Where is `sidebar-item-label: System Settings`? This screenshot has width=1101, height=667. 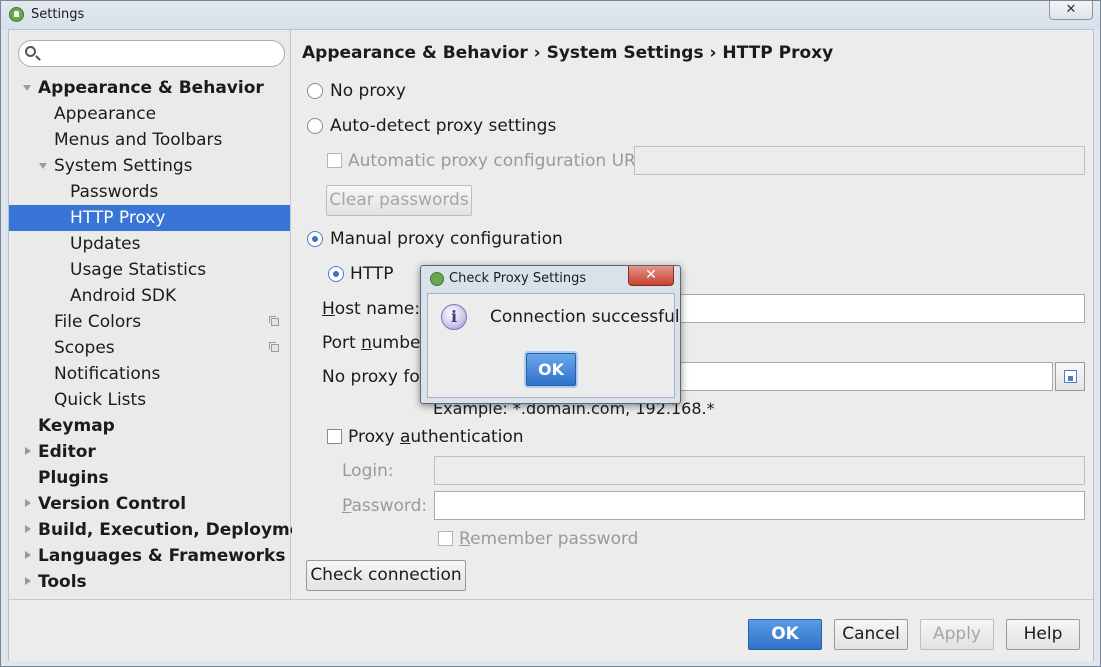
sidebar-item-label: System Settings is located at coordinates (123, 166).